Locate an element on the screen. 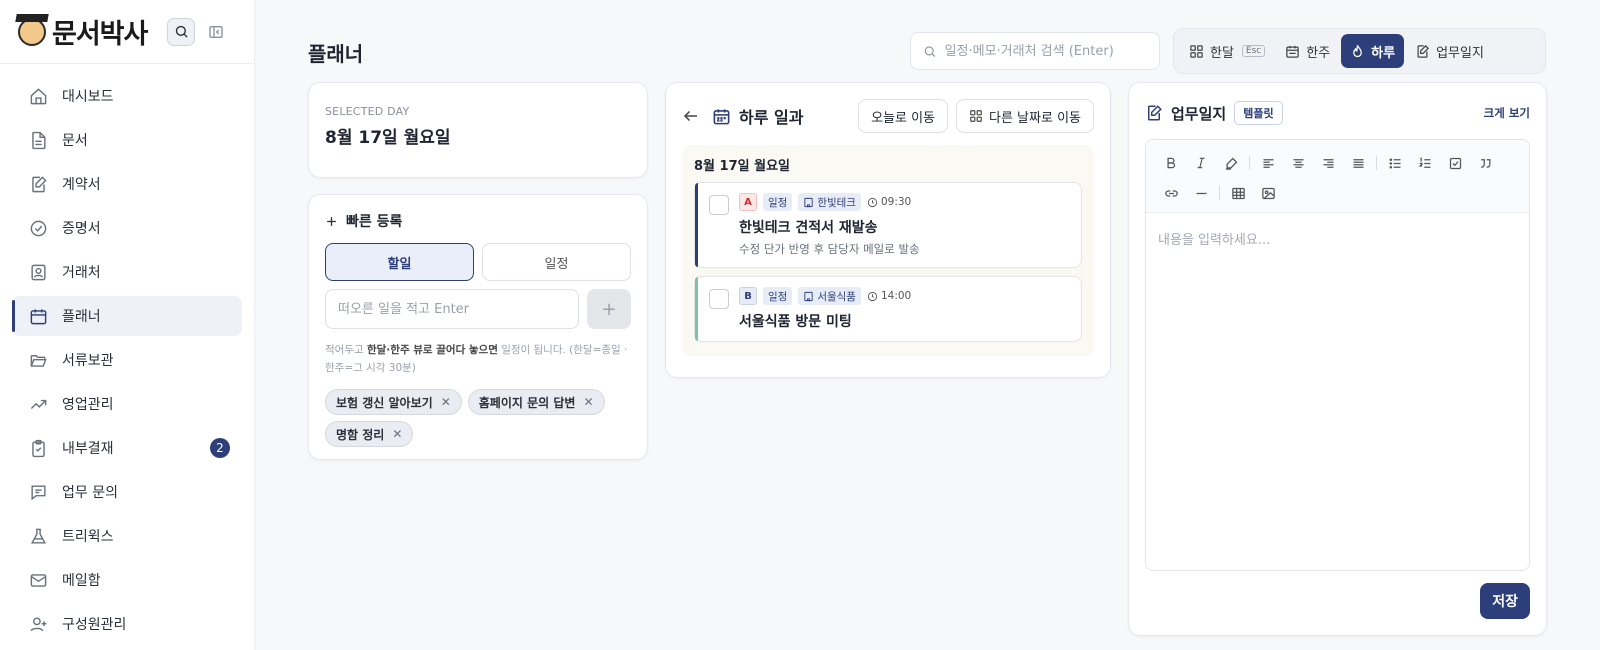  back-button is located at coordinates (691, 116).